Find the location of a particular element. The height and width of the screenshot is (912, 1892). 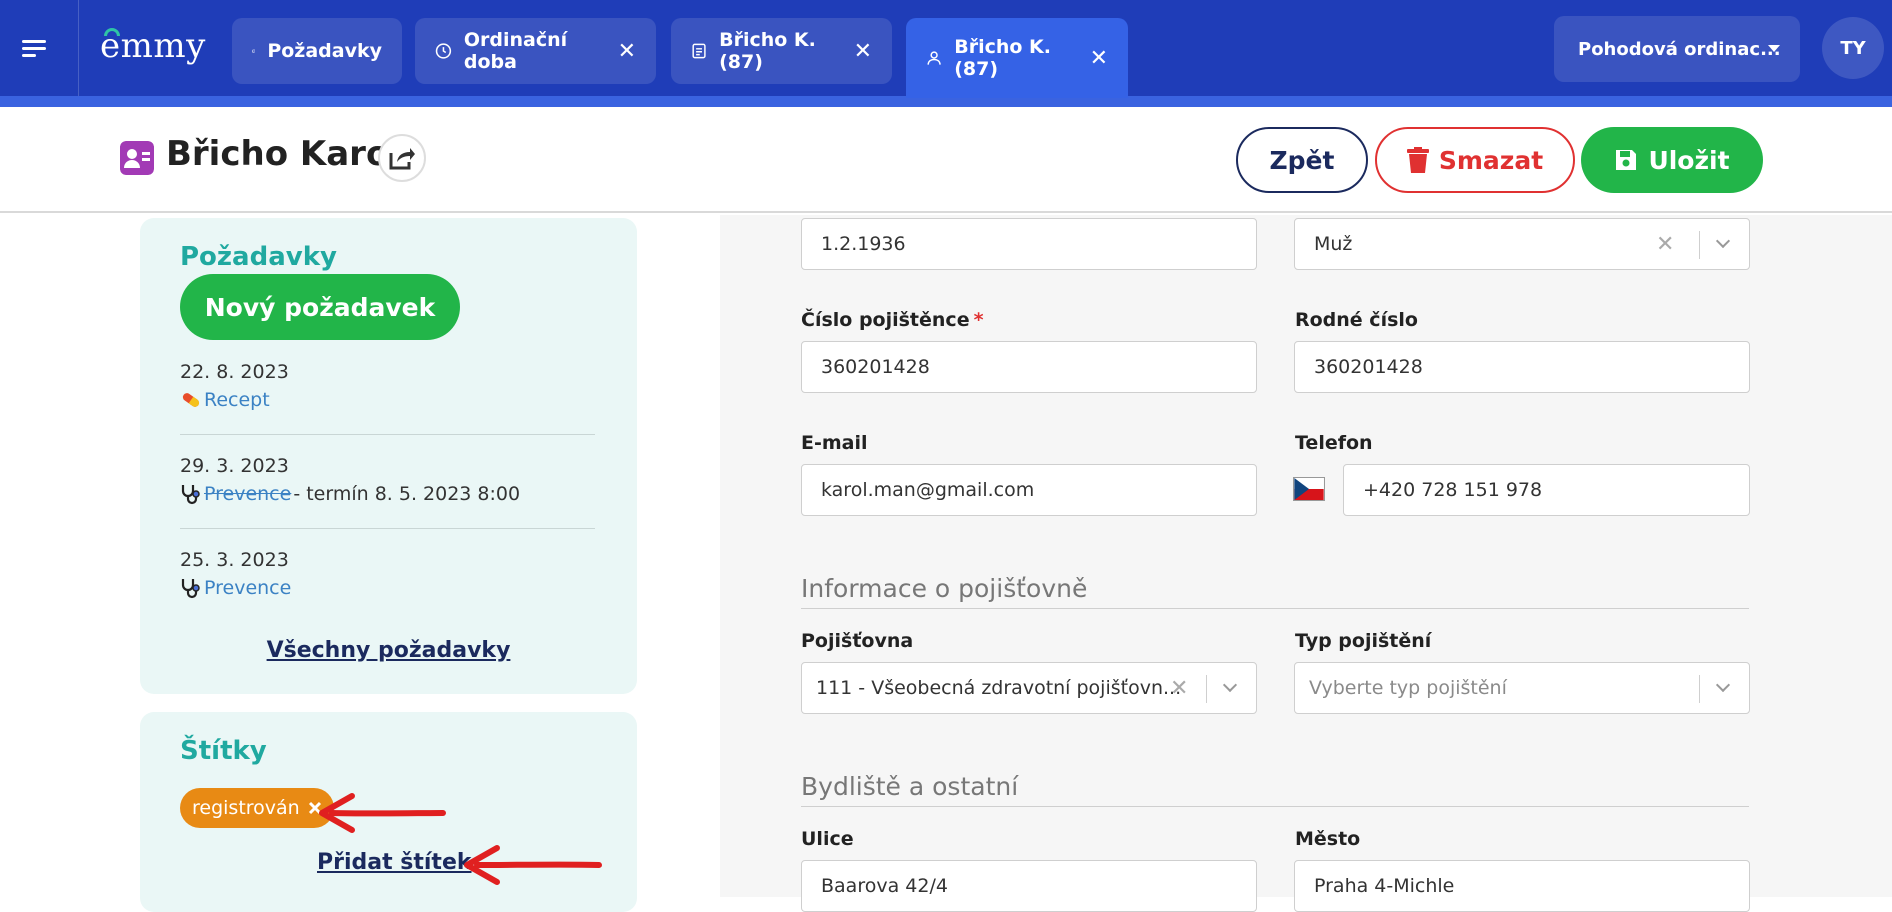

pill-icon is located at coordinates (191, 400).